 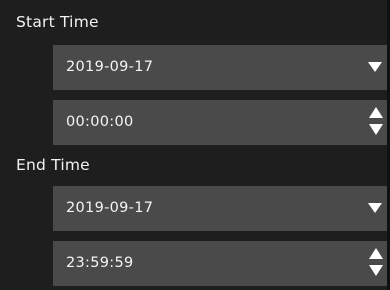 I want to click on end-time-label: End Time, so click(x=53, y=165).